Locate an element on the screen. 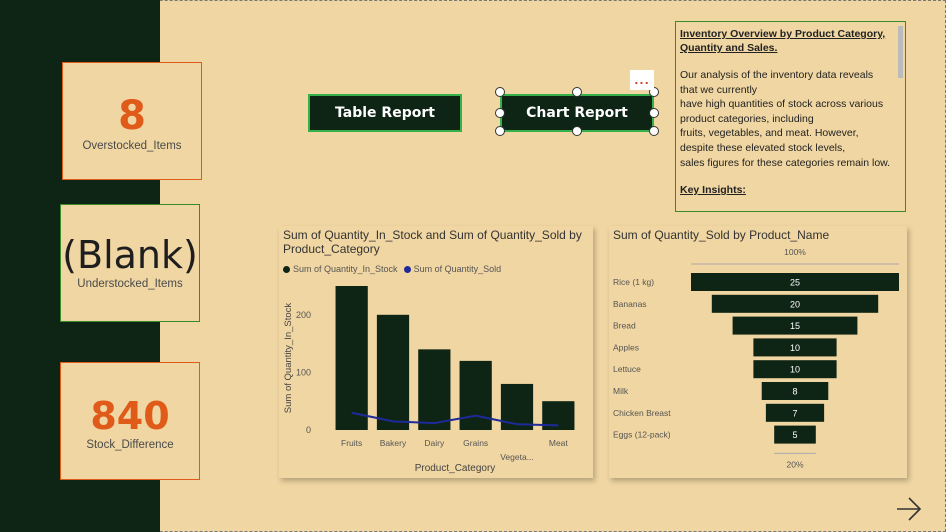  overstocked-label: Overstocked_Items is located at coordinates (132, 146).